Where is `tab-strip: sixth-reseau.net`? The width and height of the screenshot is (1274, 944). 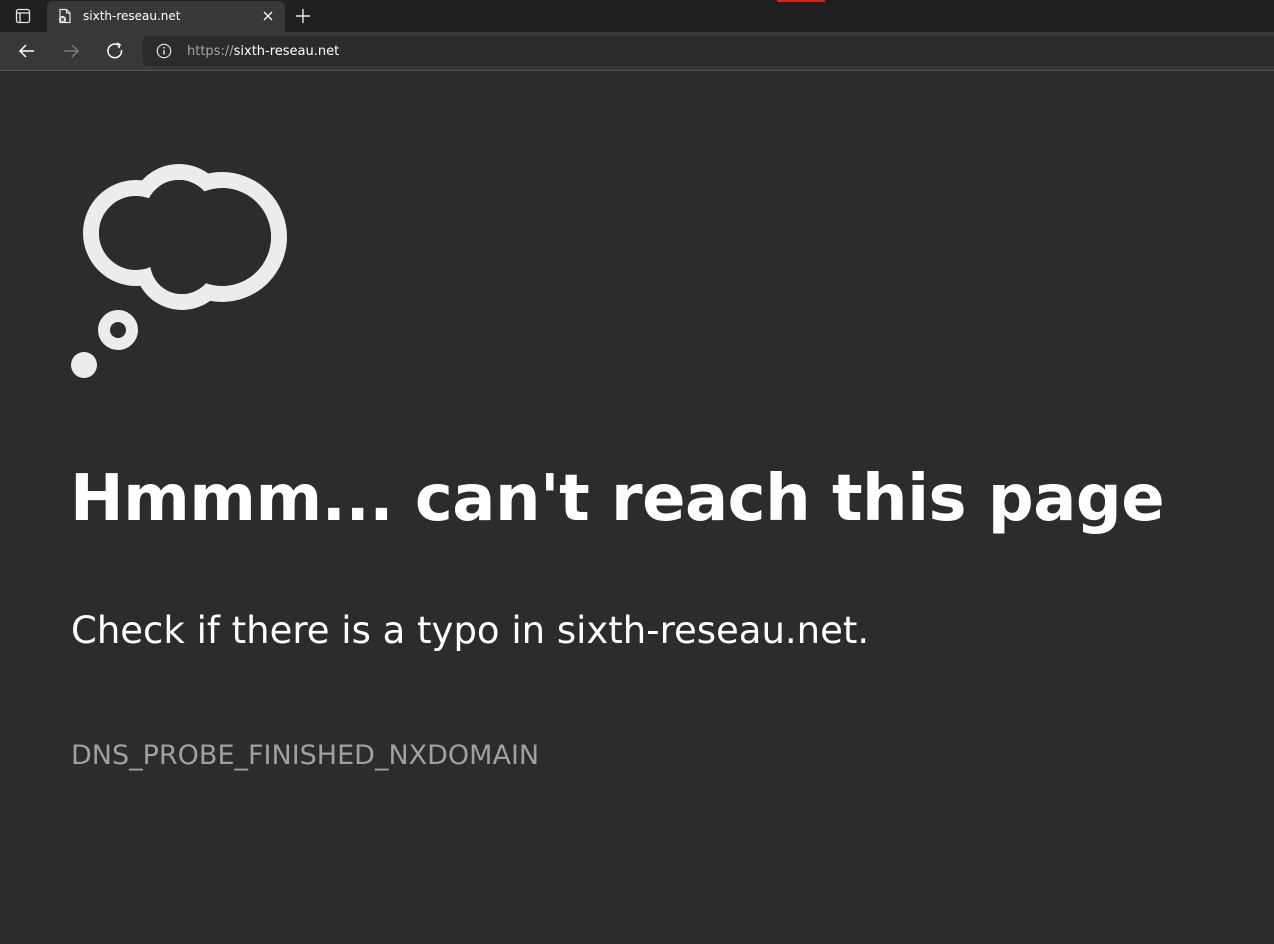
tab-strip: sixth-reseau.net is located at coordinates (637, 16).